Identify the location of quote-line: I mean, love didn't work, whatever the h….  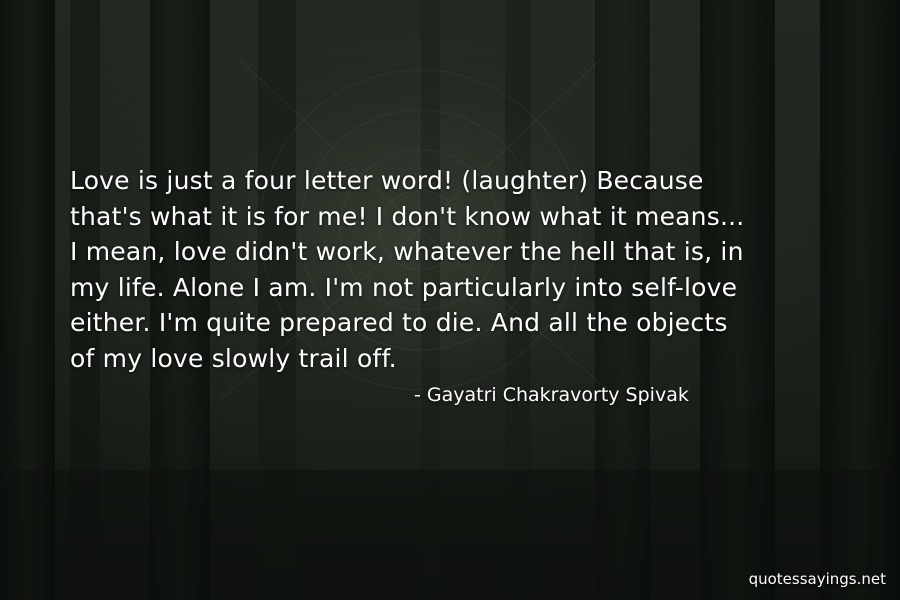
(407, 252).